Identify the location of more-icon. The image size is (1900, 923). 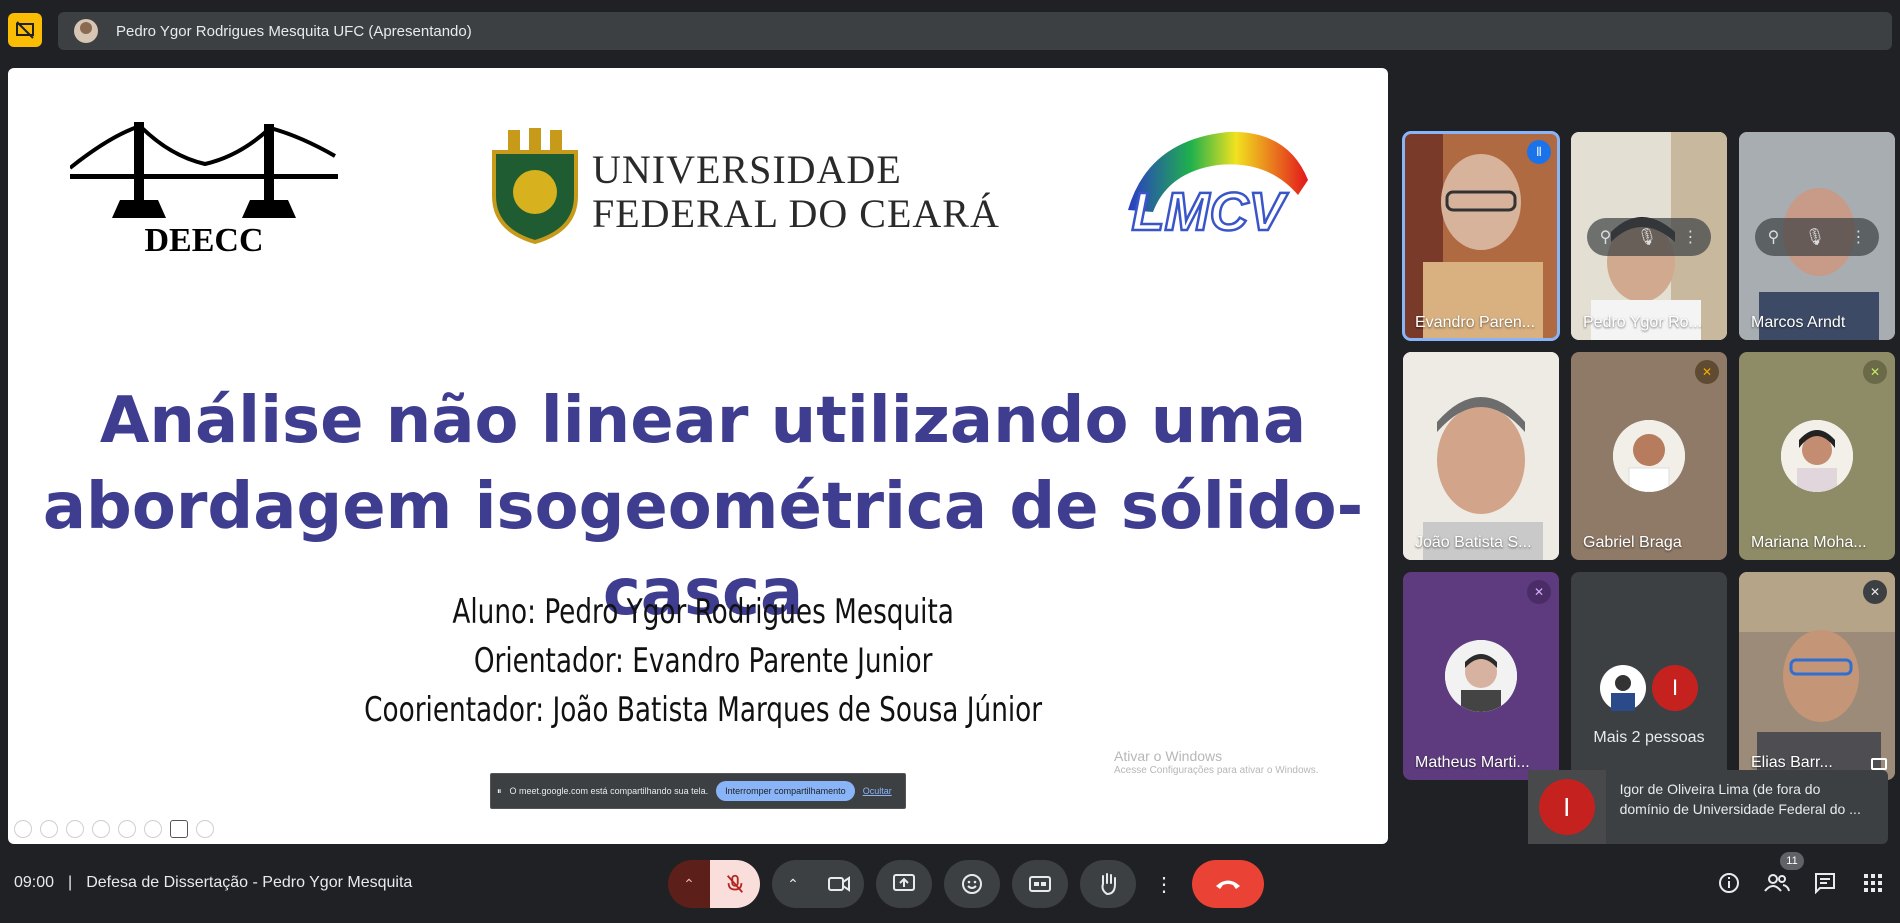
(205, 829).